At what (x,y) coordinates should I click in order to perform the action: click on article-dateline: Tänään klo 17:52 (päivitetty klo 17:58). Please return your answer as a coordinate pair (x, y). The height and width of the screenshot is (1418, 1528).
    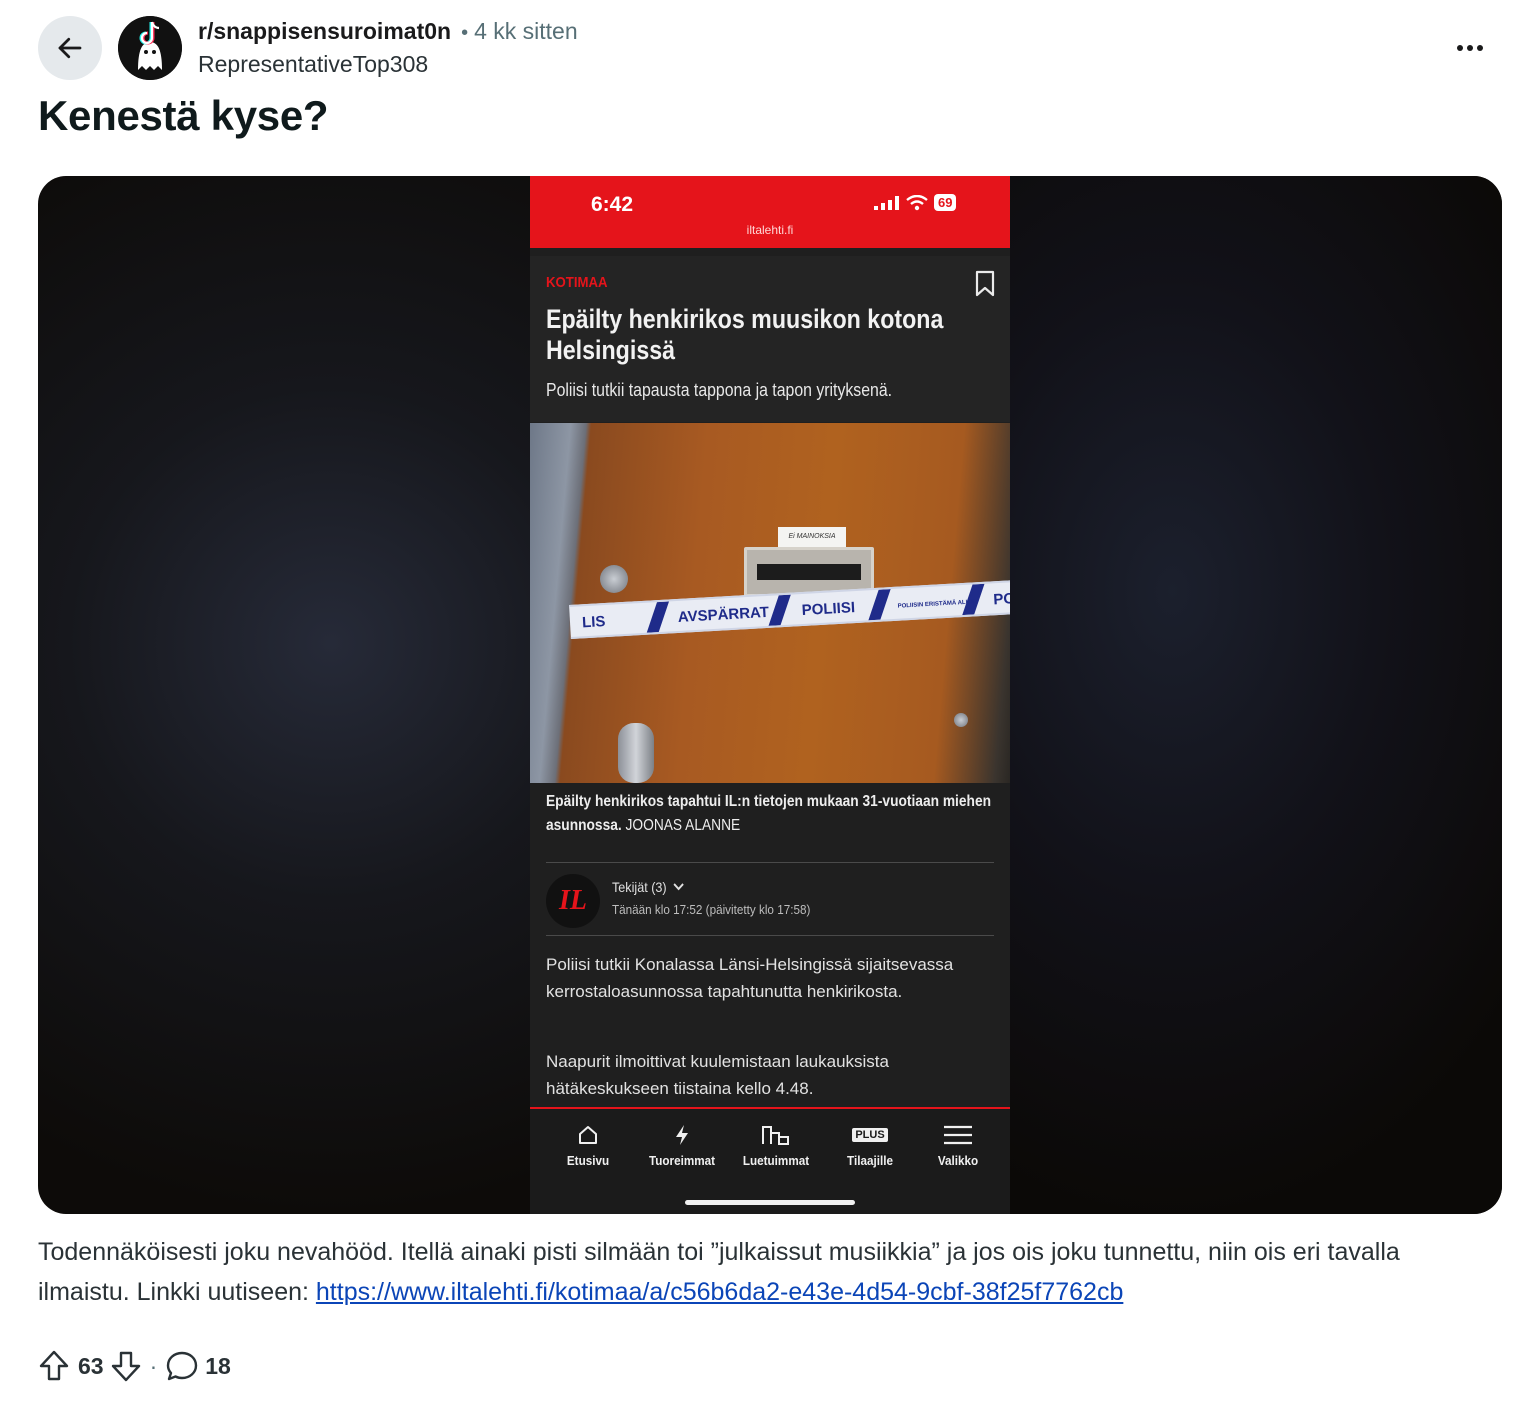
    Looking at the image, I should click on (711, 909).